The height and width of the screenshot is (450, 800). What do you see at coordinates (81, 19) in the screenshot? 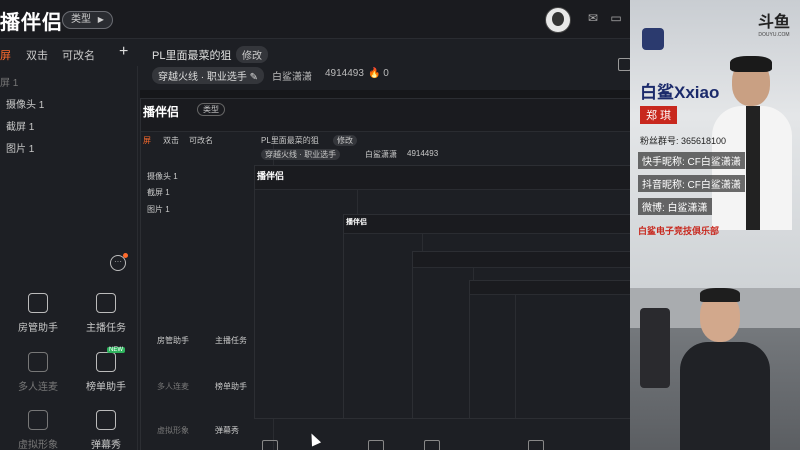
I see `type-selector-label: 类型` at bounding box center [81, 19].